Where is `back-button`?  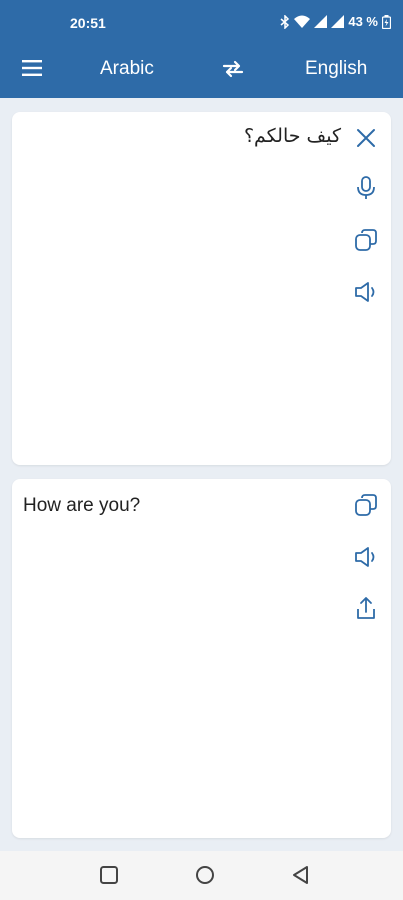
back-button is located at coordinates (301, 875).